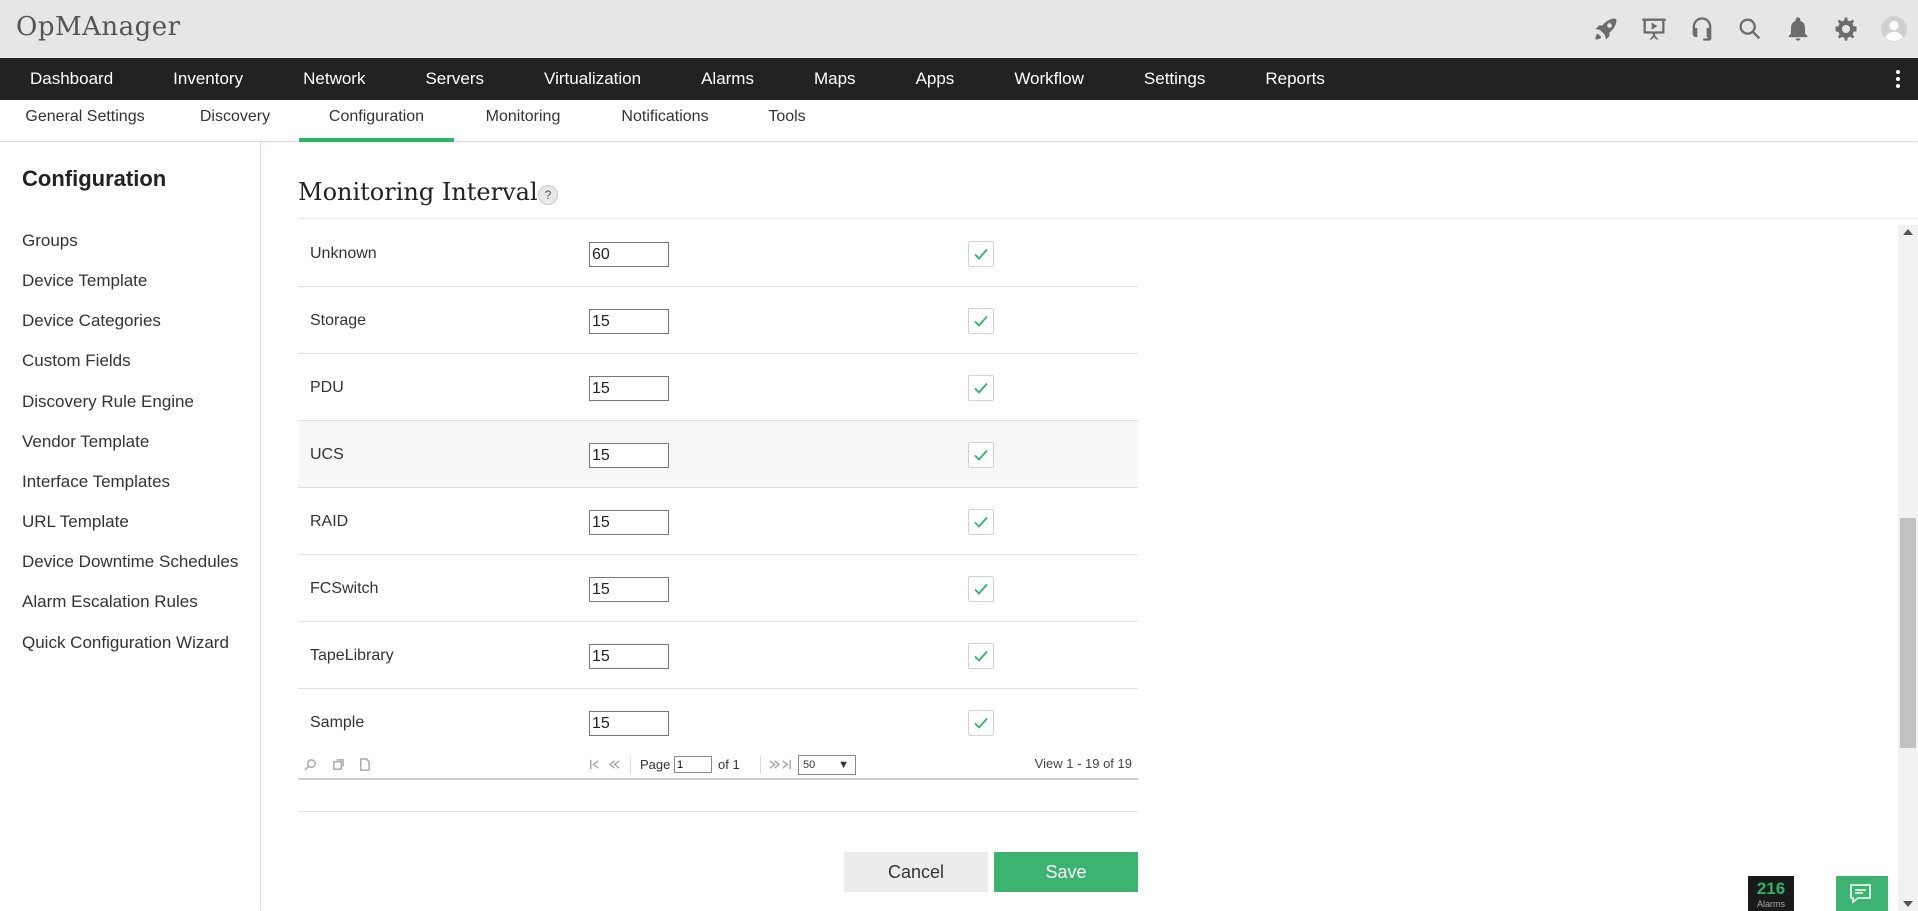 Image resolution: width=1918 pixels, height=911 pixels. What do you see at coordinates (329, 521) in the screenshot?
I see `row-name: RAID` at bounding box center [329, 521].